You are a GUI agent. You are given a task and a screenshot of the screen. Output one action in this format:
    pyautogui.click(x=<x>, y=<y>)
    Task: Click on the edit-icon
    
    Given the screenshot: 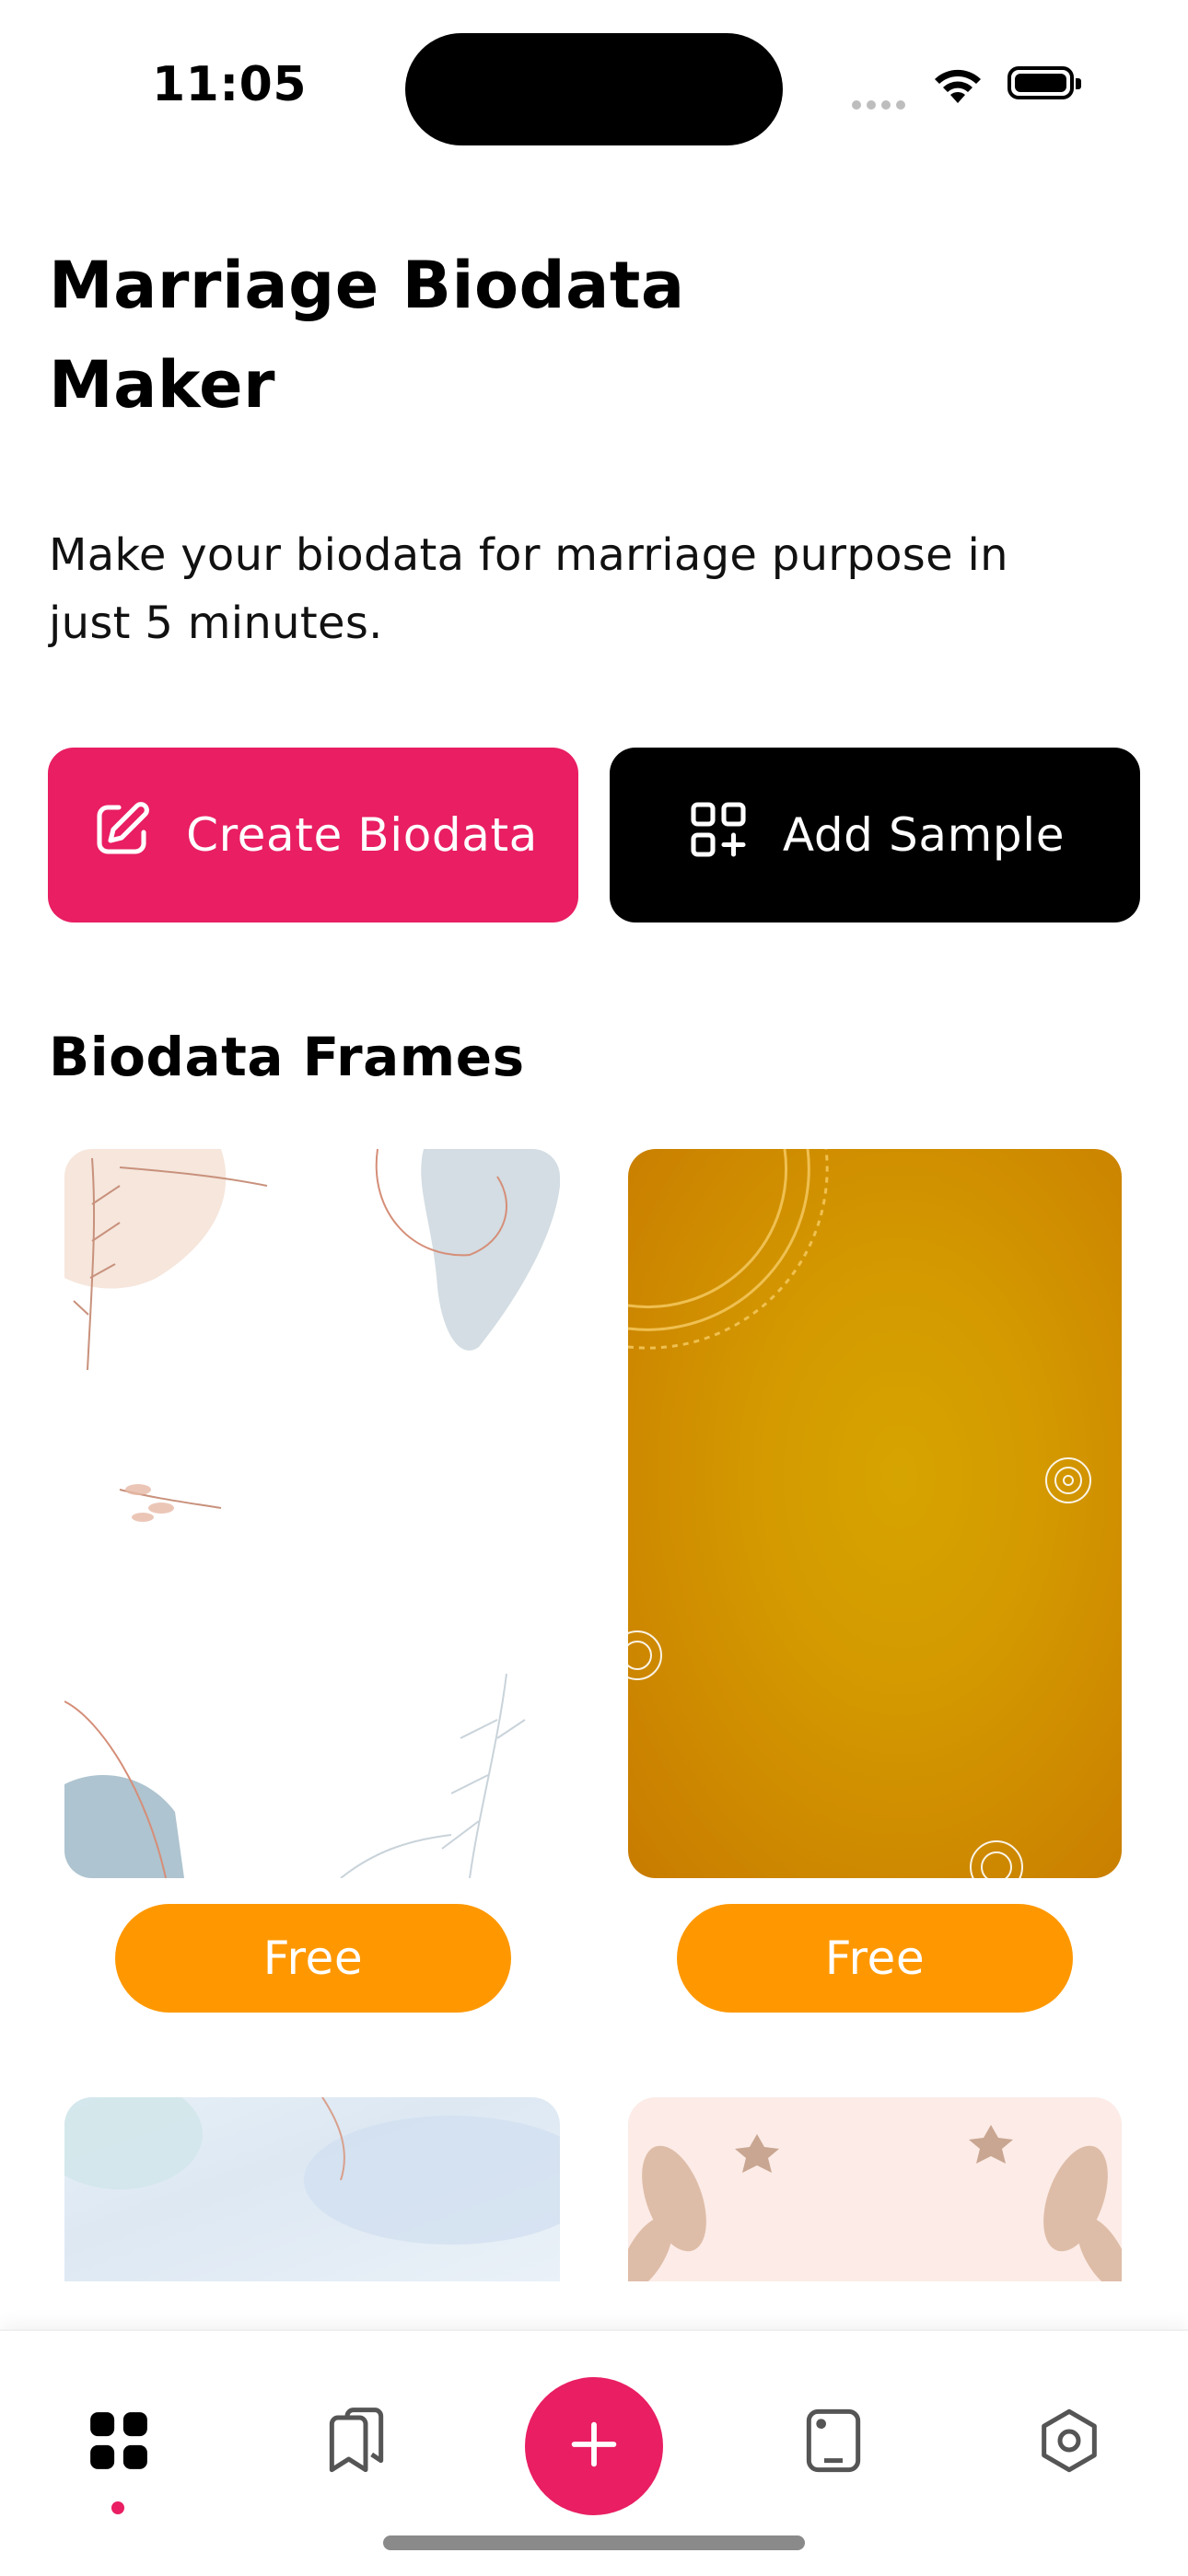 What is the action you would take?
    pyautogui.click(x=121, y=835)
    